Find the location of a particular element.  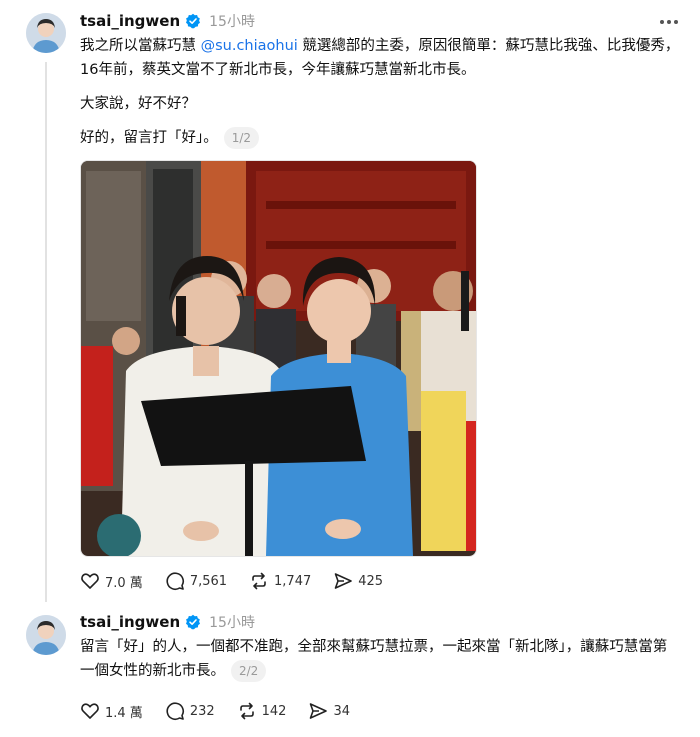

comment-count: 7,561 is located at coordinates (208, 581).